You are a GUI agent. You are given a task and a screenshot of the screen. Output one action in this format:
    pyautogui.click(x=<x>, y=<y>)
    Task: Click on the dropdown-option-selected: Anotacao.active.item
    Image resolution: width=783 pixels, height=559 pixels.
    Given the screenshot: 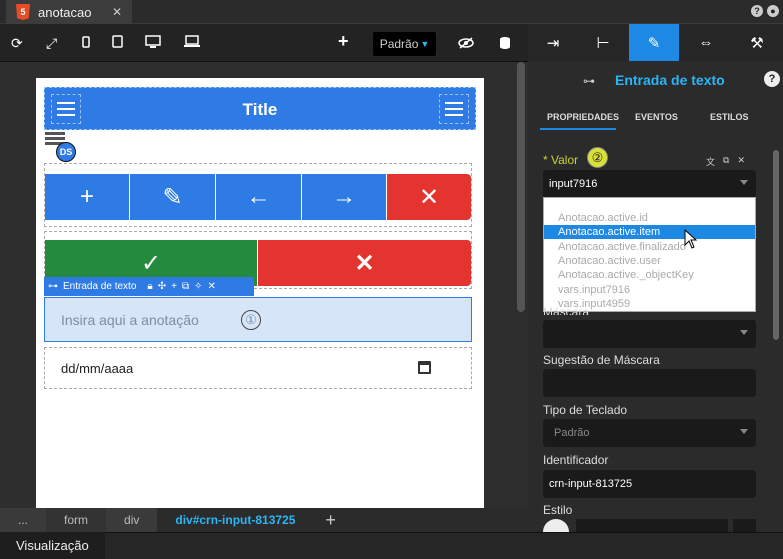 What is the action you would take?
    pyautogui.click(x=649, y=232)
    